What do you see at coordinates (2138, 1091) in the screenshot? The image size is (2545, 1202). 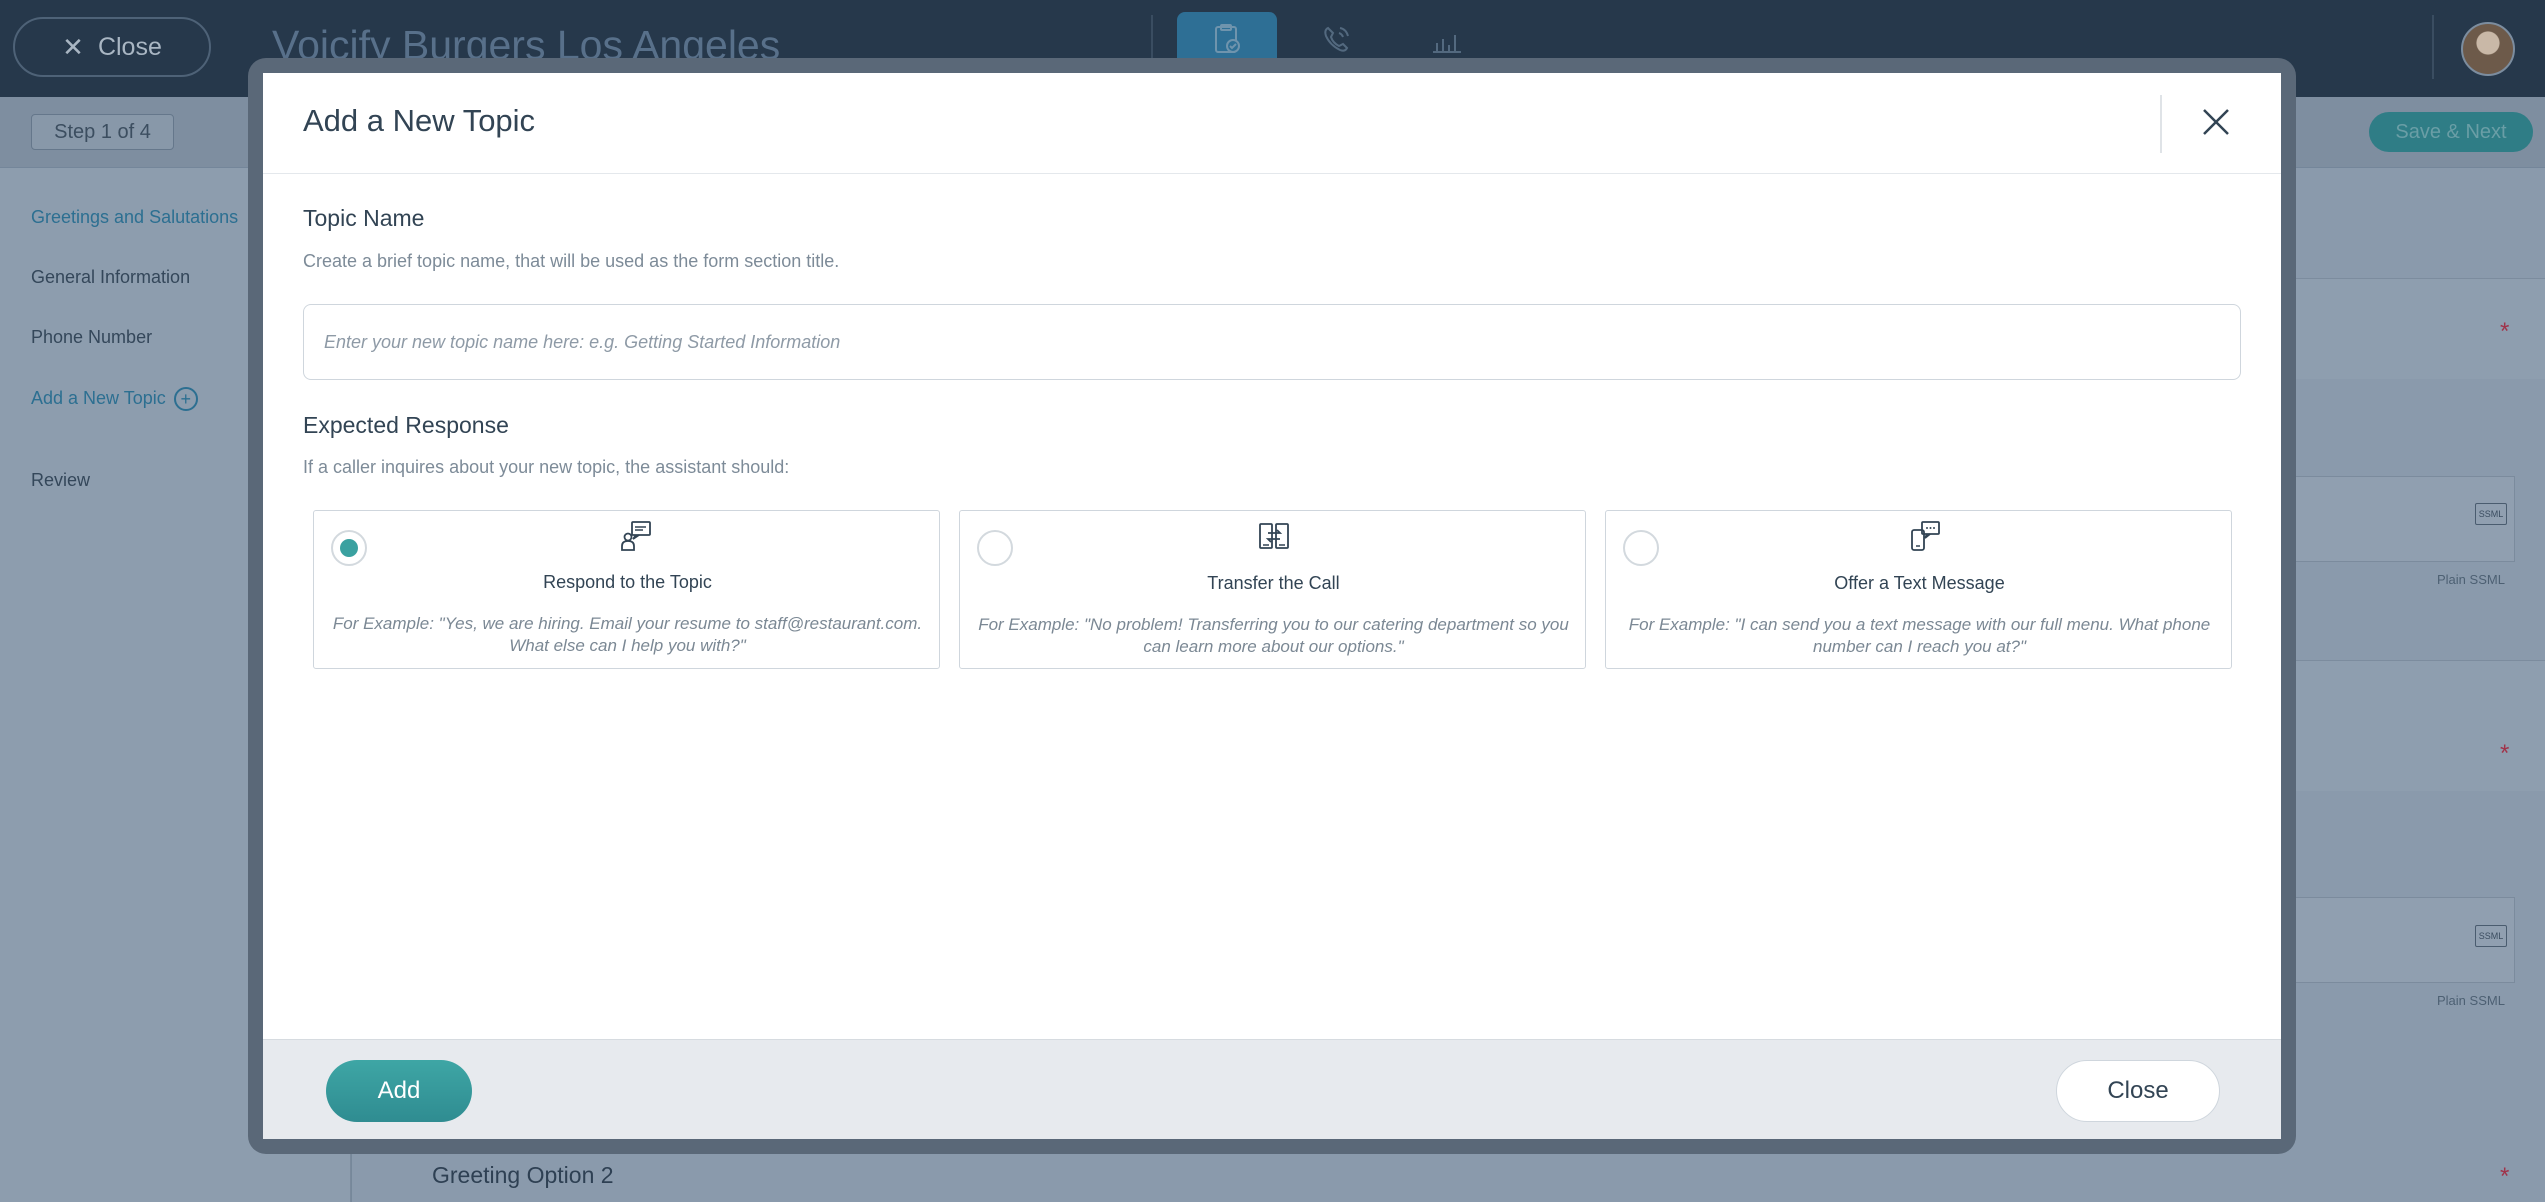 I see `close-button: Close` at bounding box center [2138, 1091].